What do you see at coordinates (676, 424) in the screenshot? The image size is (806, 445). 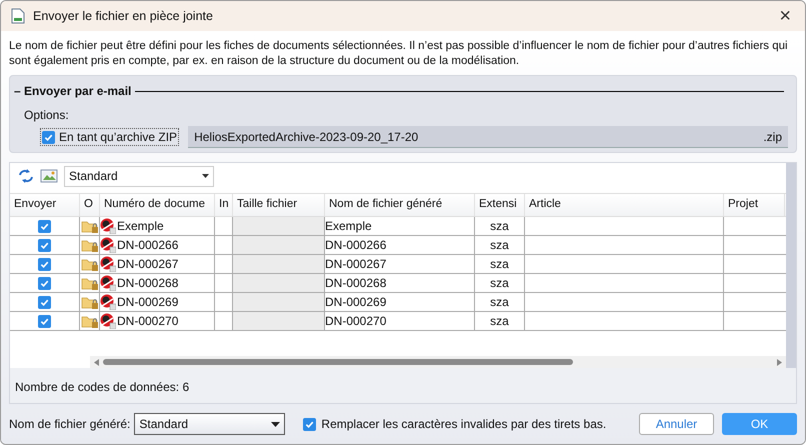 I see `cancel-button: Annuler` at bounding box center [676, 424].